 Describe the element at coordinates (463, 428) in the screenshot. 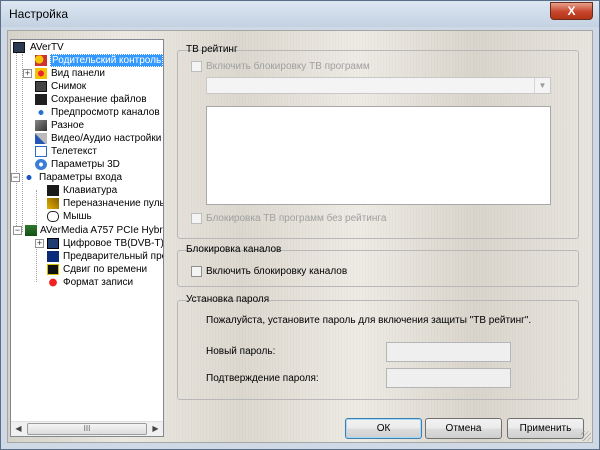

I see `cancel-button: Отмена` at that location.